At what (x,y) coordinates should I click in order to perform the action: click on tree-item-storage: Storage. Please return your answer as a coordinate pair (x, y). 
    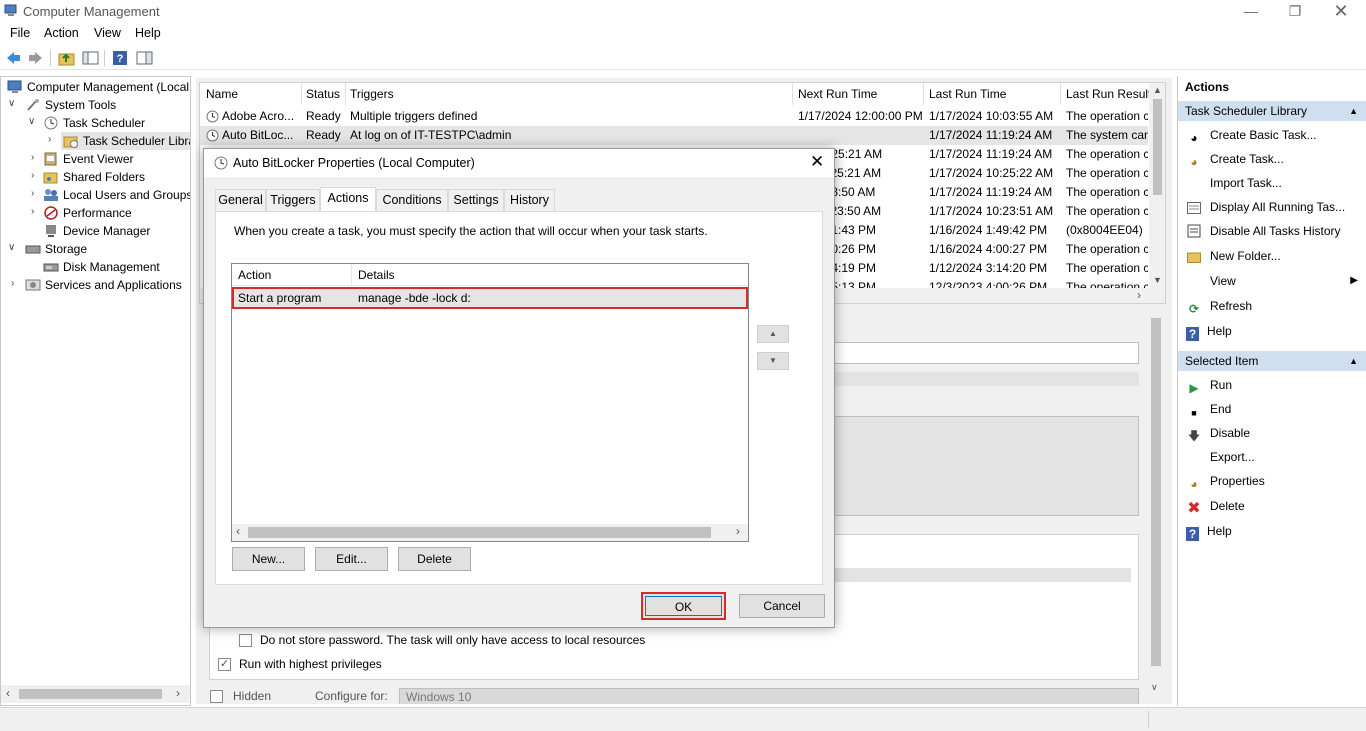
    Looking at the image, I should click on (56, 249).